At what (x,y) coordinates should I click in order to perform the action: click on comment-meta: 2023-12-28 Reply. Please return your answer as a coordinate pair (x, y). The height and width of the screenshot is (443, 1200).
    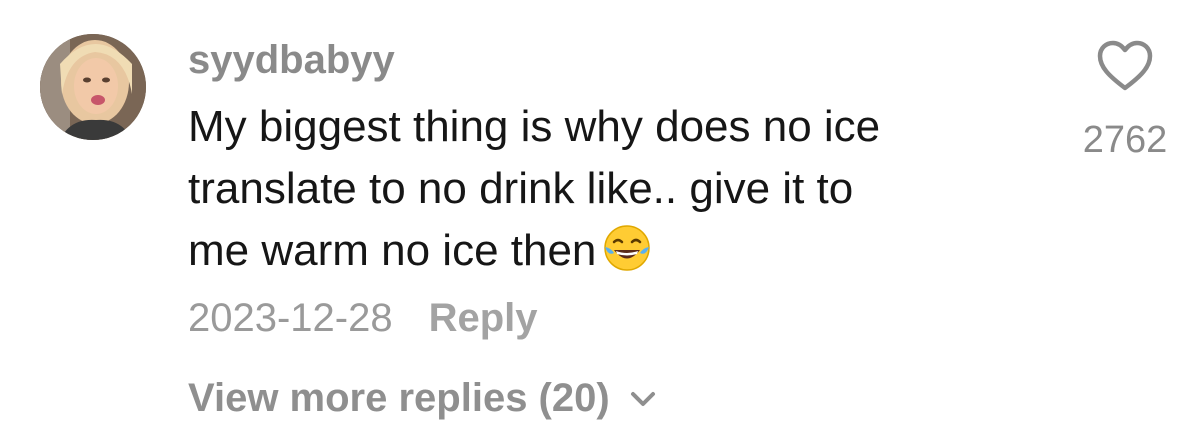
    Looking at the image, I should click on (363, 318).